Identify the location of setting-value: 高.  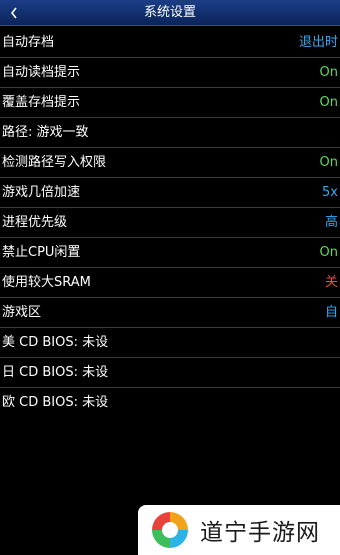
(331, 222).